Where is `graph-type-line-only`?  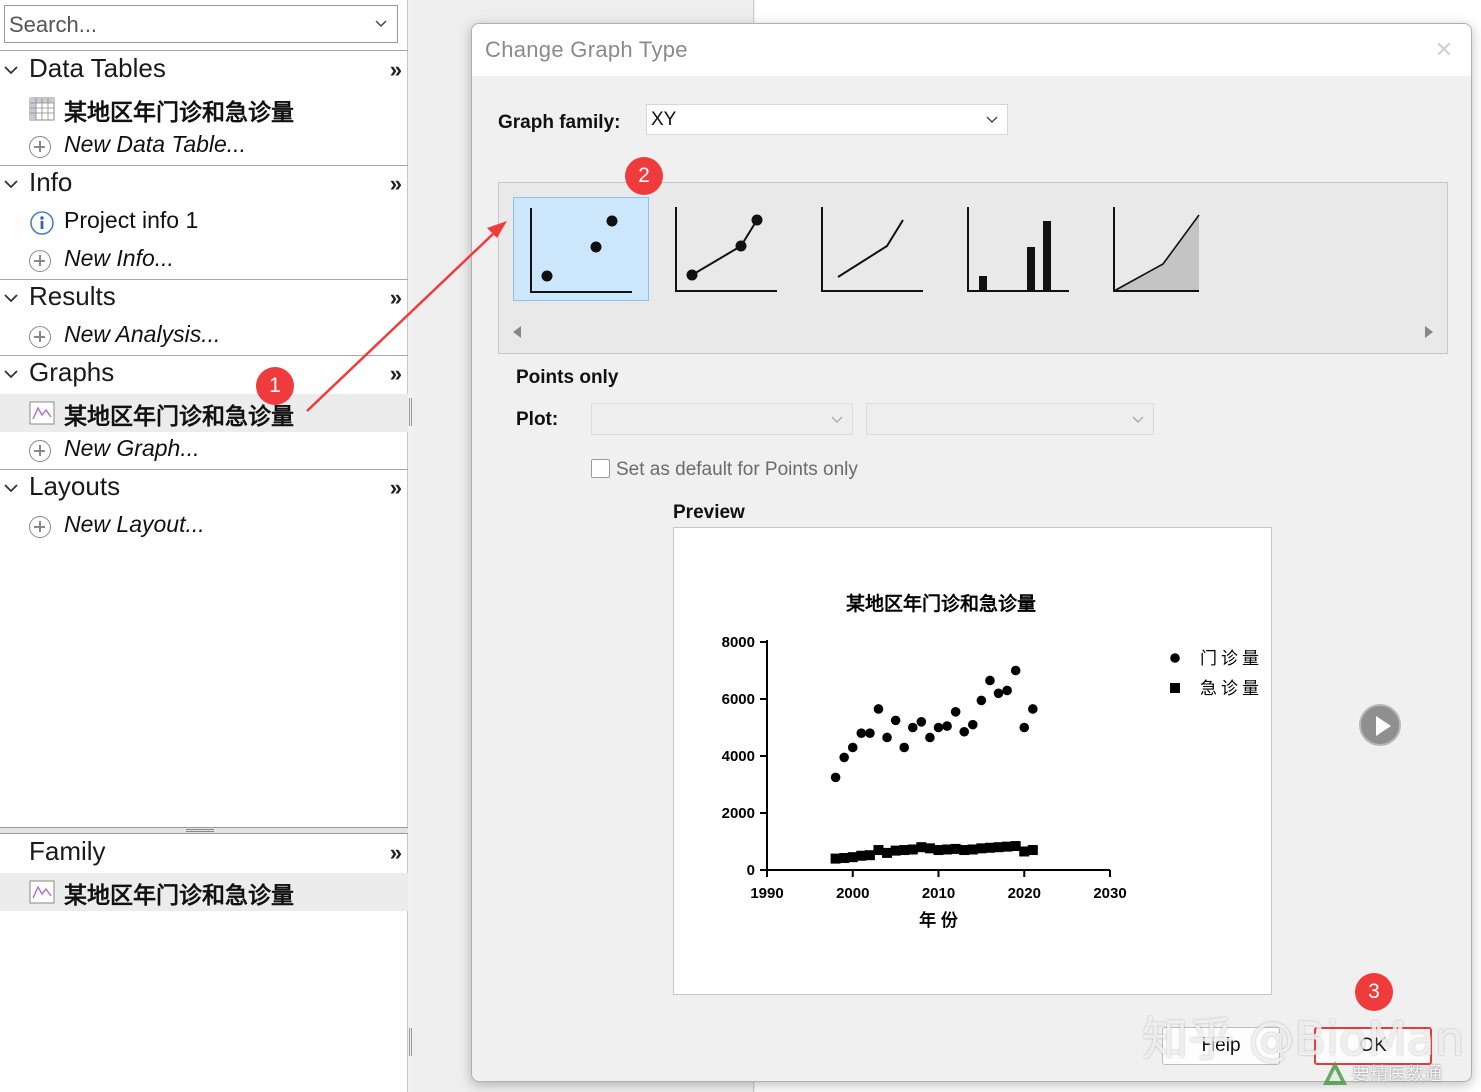 graph-type-line-only is located at coordinates (873, 249).